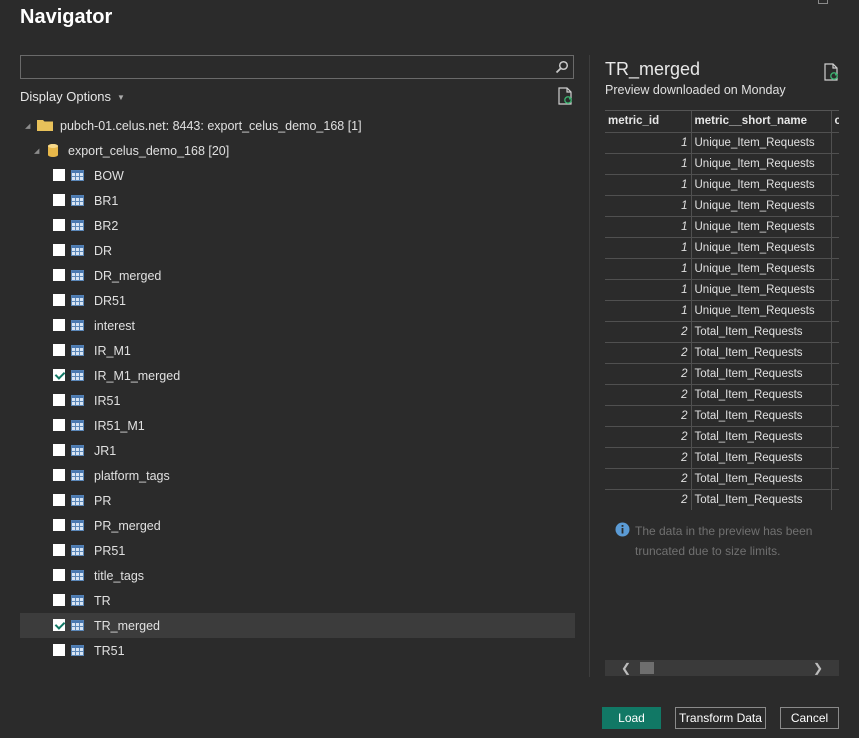 This screenshot has width=859, height=738. I want to click on refresh-preview-icon, so click(831, 72).